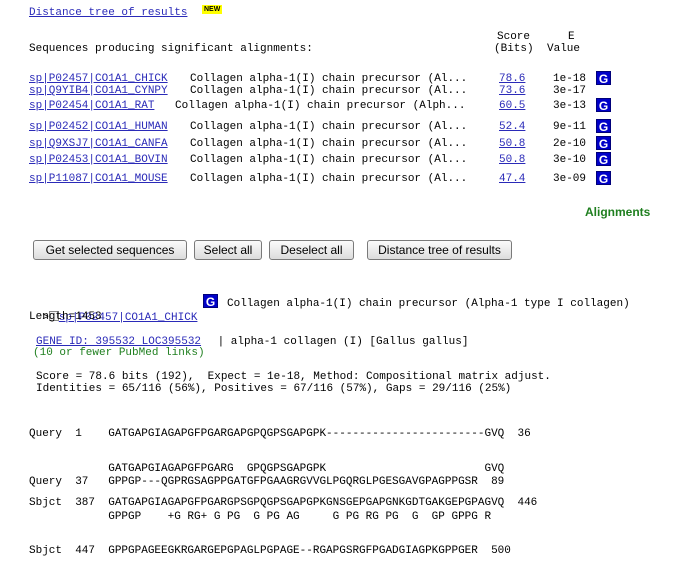 Image resolution: width=683 pixels, height=569 pixels. I want to click on select-all-button: Select all, so click(228, 250).